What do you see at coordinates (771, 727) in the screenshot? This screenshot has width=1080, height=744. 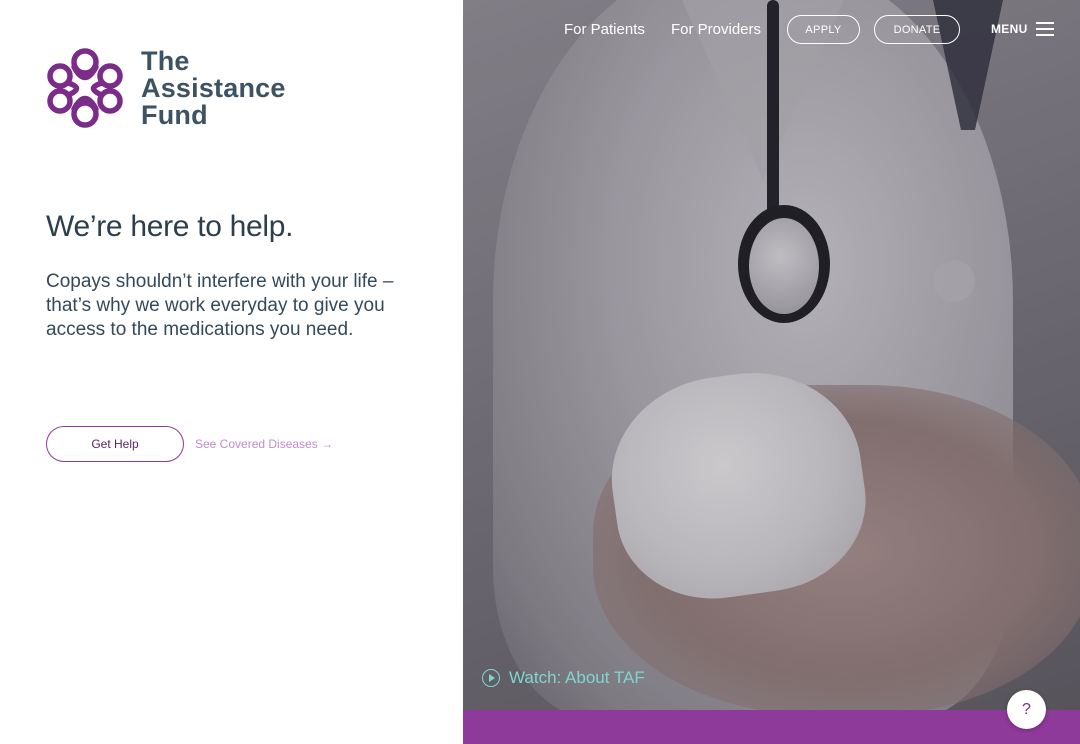 I see `footer-accent-bar` at bounding box center [771, 727].